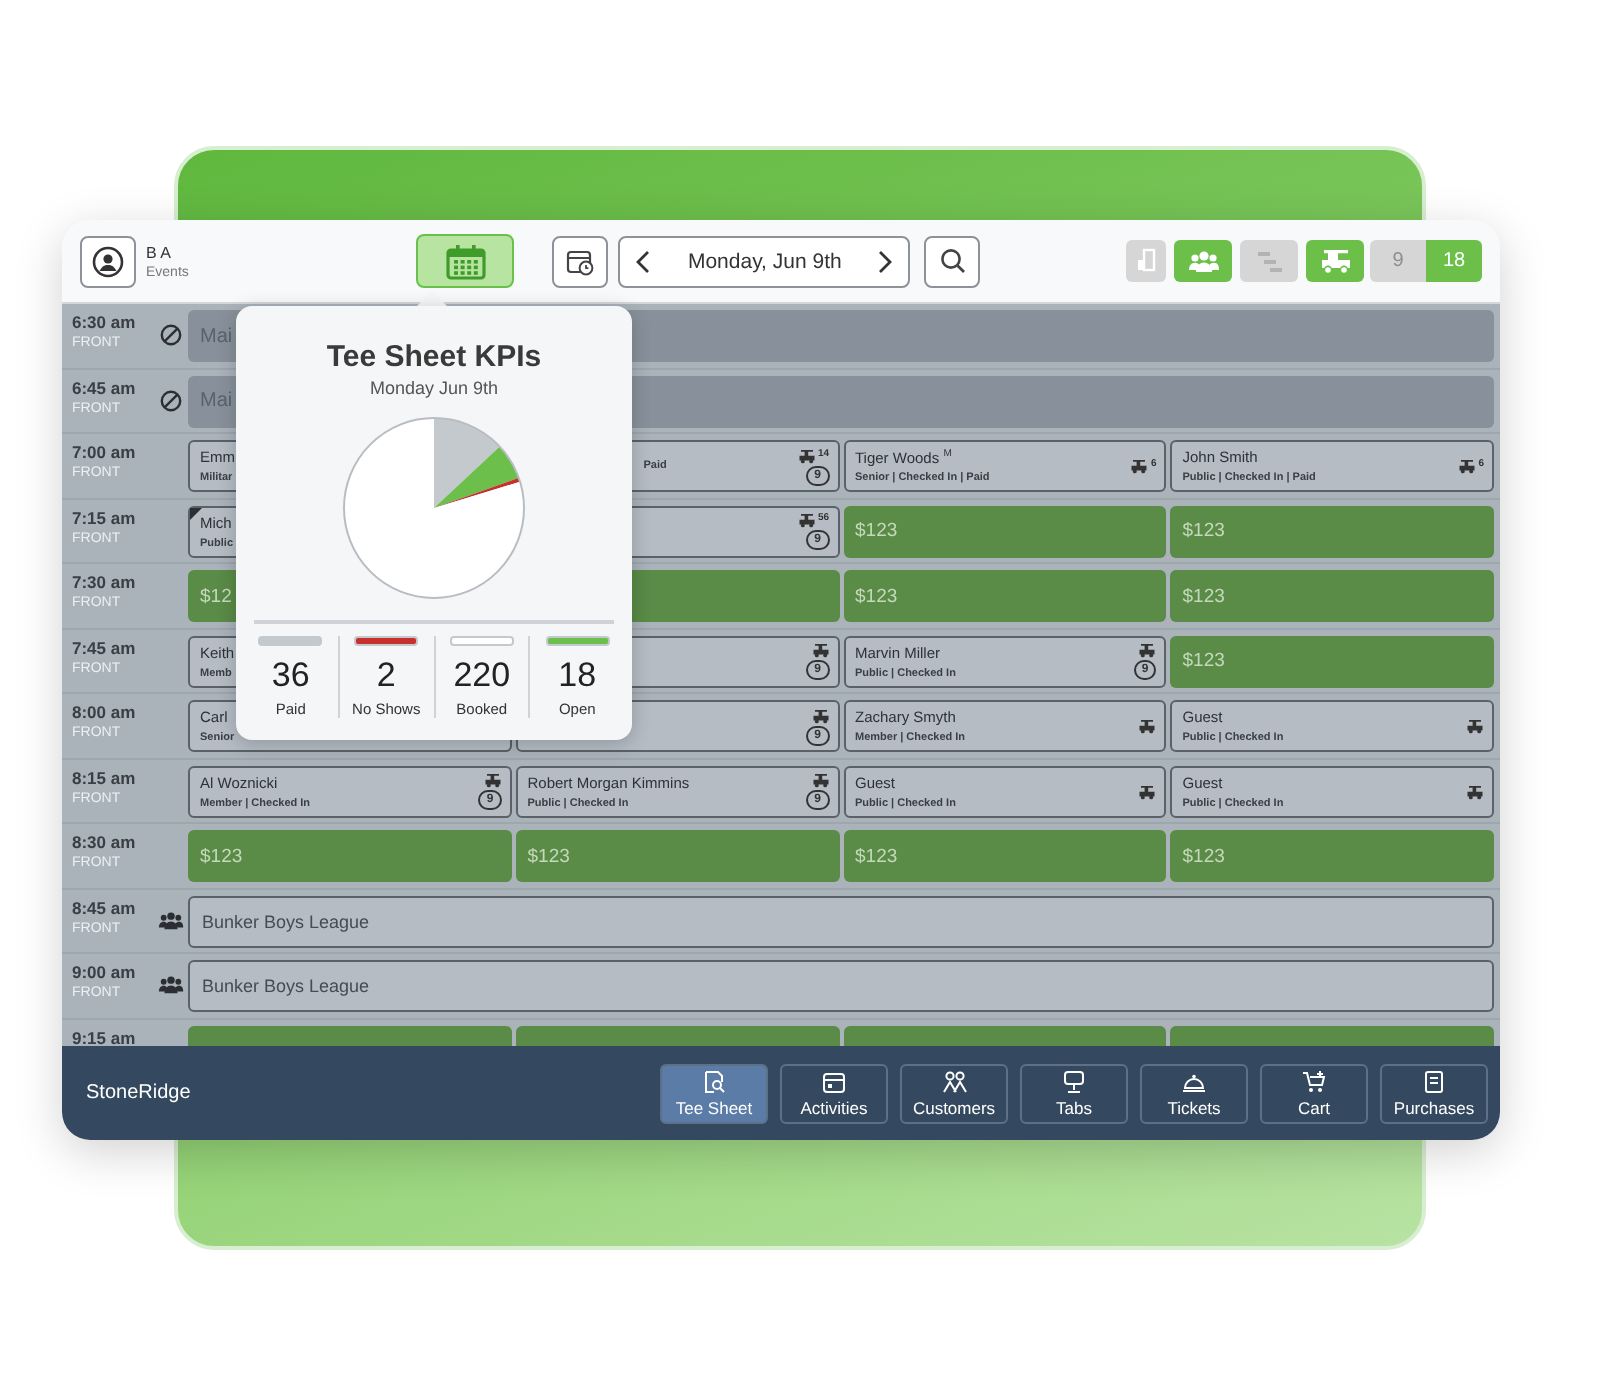 This screenshot has width=1600, height=1400. What do you see at coordinates (386, 676) in the screenshot?
I see `stat-value: 2` at bounding box center [386, 676].